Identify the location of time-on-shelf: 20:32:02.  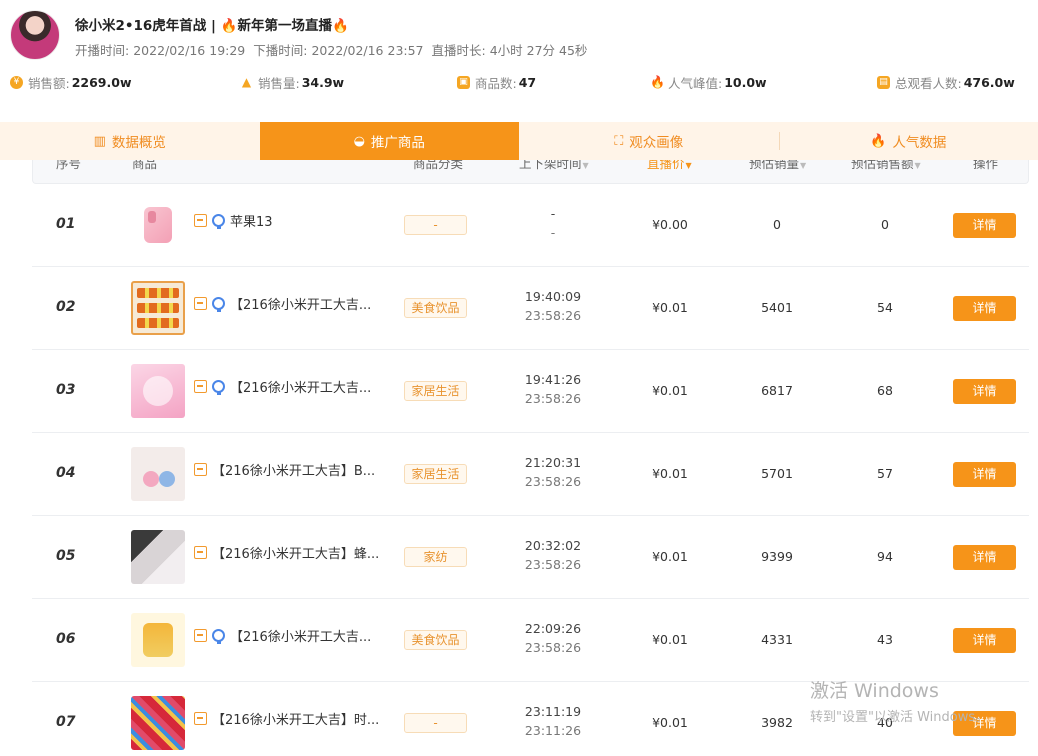
(553, 545).